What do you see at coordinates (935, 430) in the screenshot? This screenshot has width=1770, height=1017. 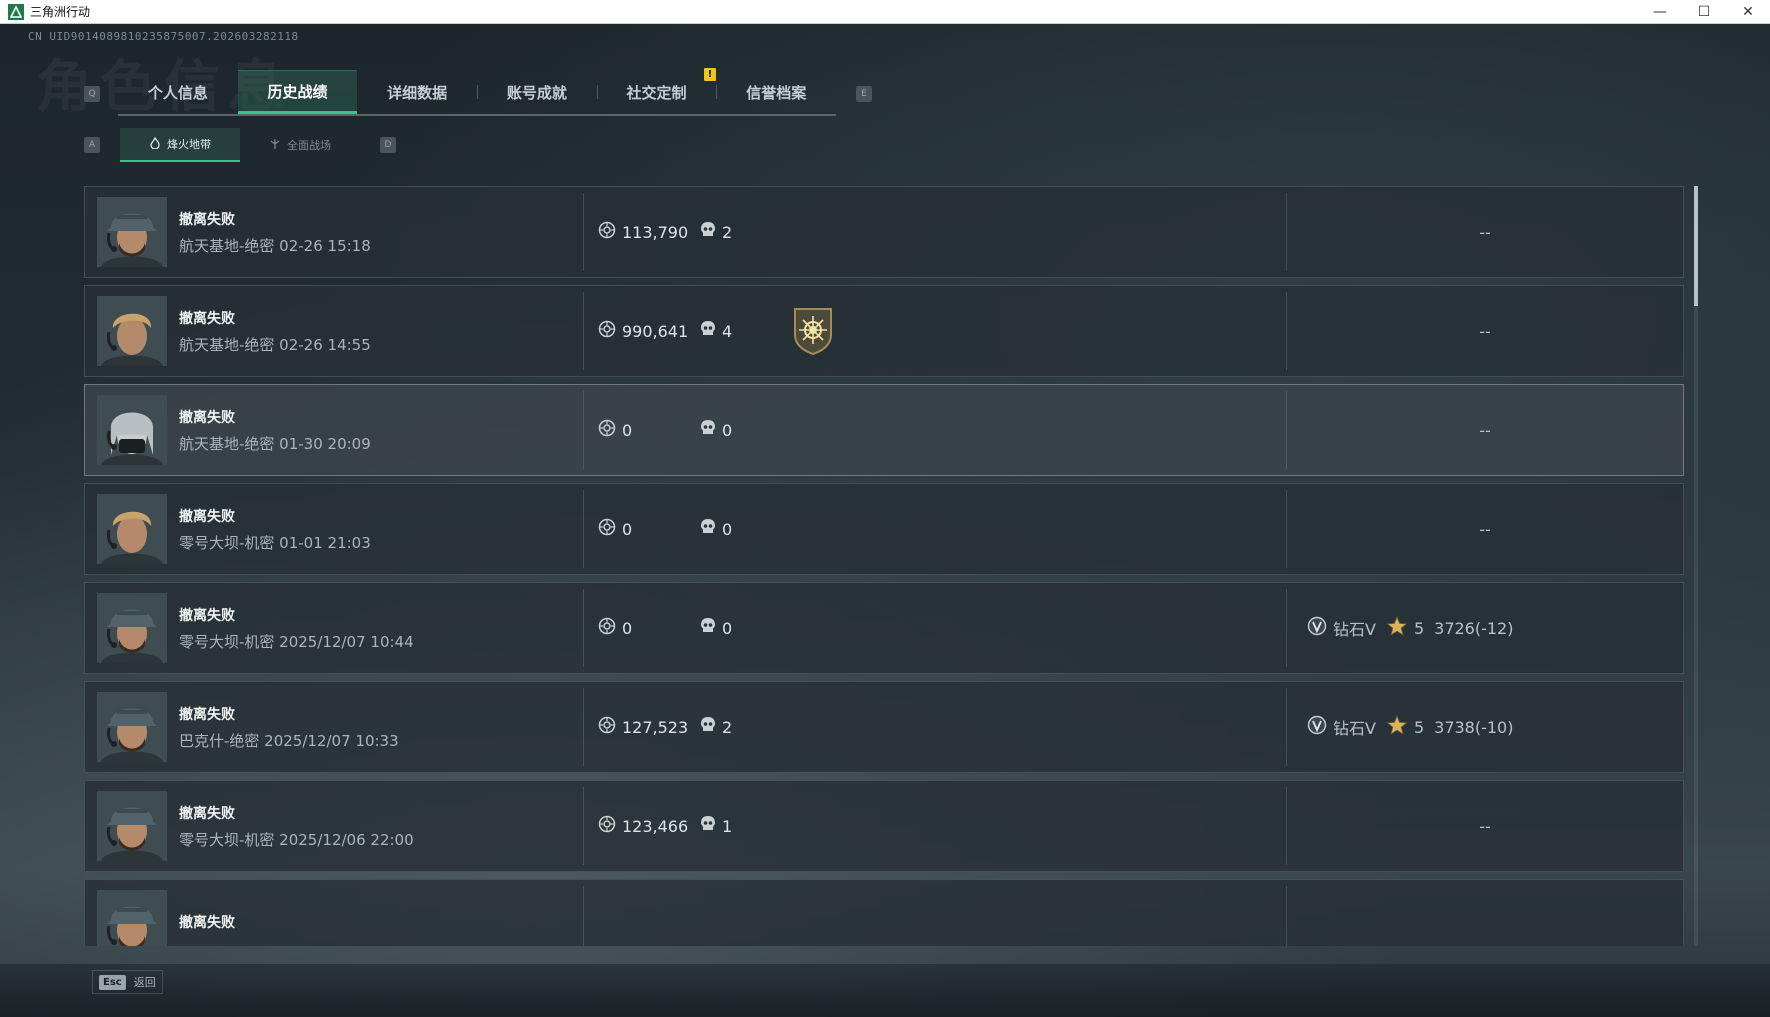 I see `match-stats: 00` at bounding box center [935, 430].